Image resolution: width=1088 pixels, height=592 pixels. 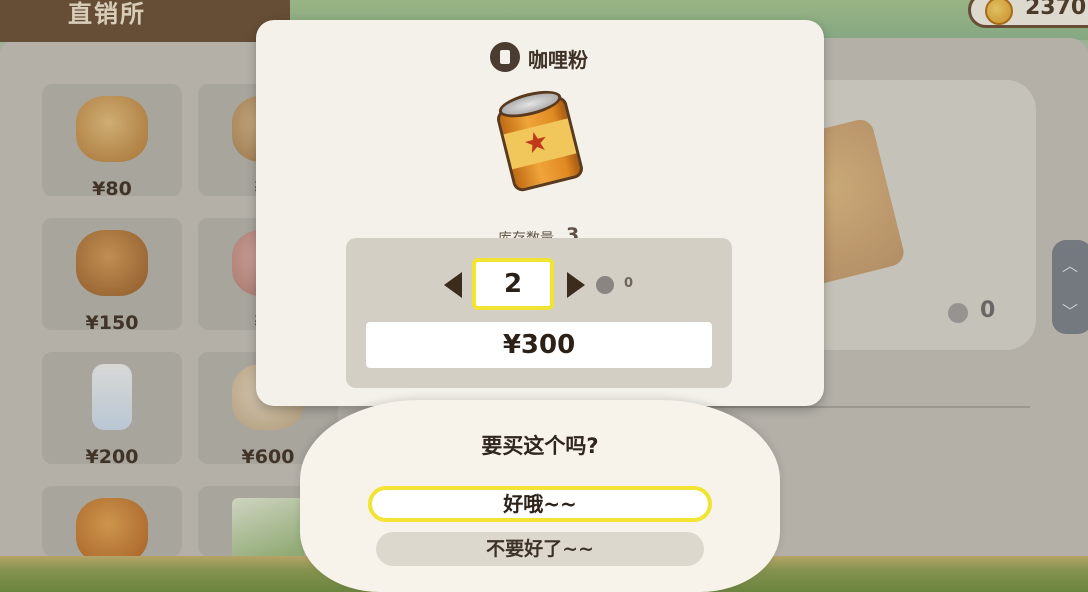 What do you see at coordinates (513, 284) in the screenshot?
I see `quantity-input: 2` at bounding box center [513, 284].